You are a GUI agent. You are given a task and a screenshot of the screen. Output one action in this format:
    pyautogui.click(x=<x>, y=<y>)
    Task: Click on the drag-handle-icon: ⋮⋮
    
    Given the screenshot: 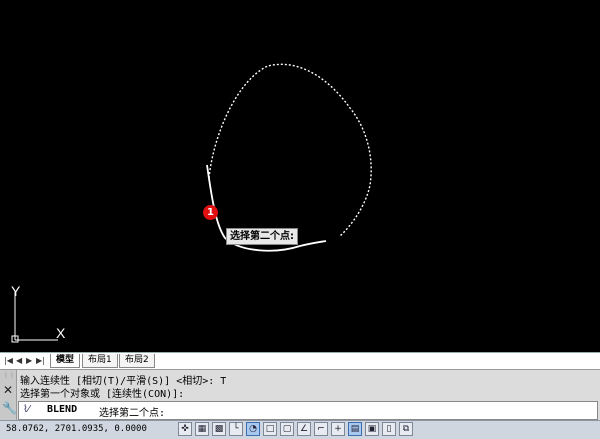 What is the action you would take?
    pyautogui.click(x=9, y=376)
    